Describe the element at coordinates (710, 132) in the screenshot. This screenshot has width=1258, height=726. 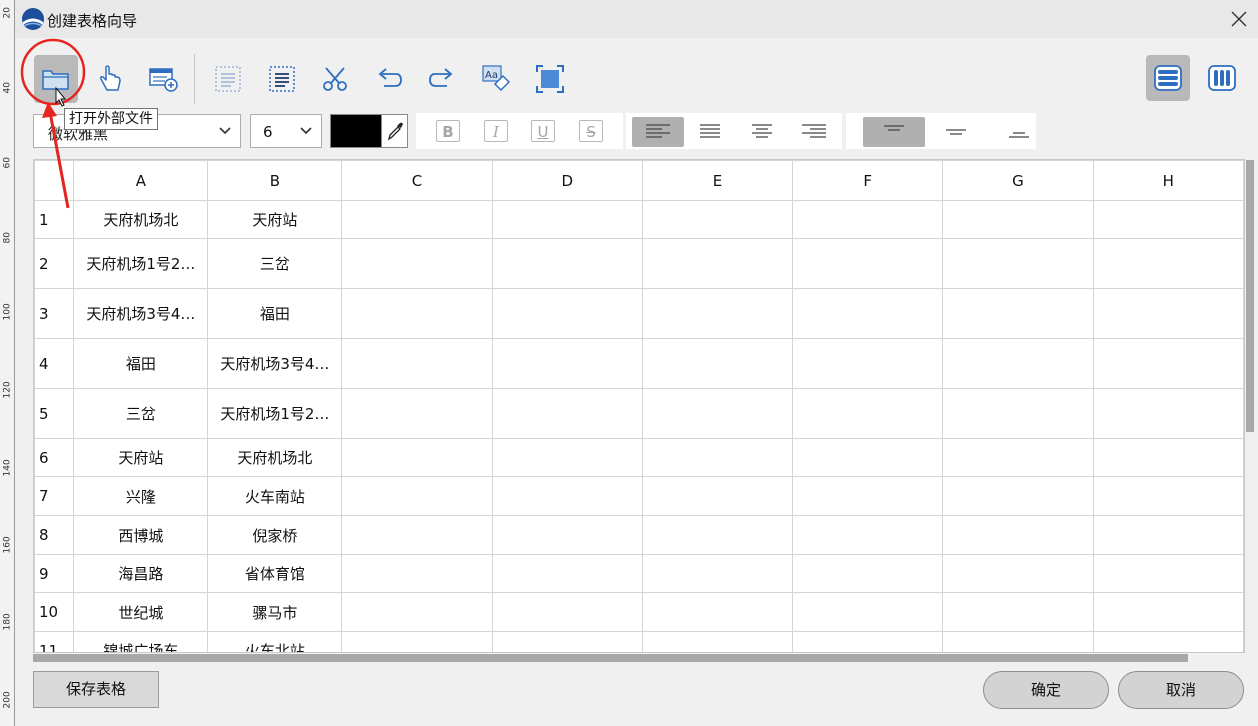
I see `align-justify-button` at that location.